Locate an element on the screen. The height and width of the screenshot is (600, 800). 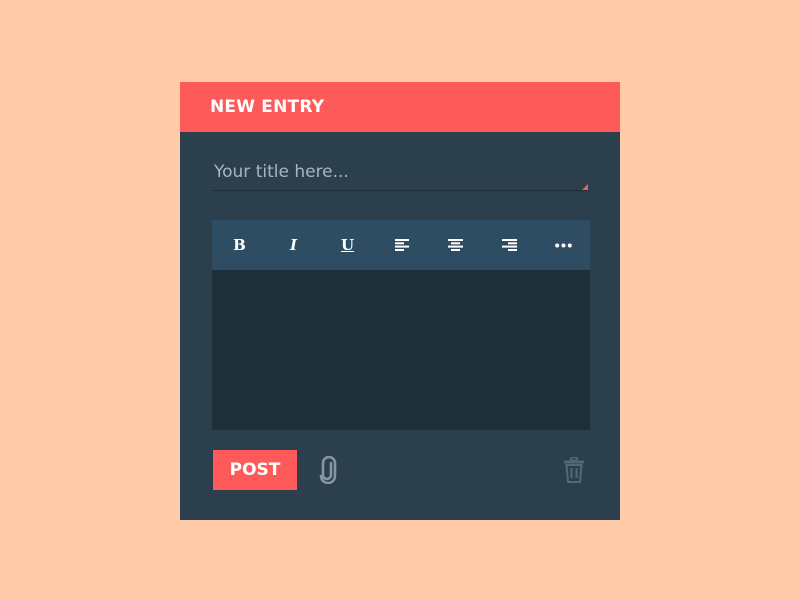
underline-button: U is located at coordinates (347, 245).